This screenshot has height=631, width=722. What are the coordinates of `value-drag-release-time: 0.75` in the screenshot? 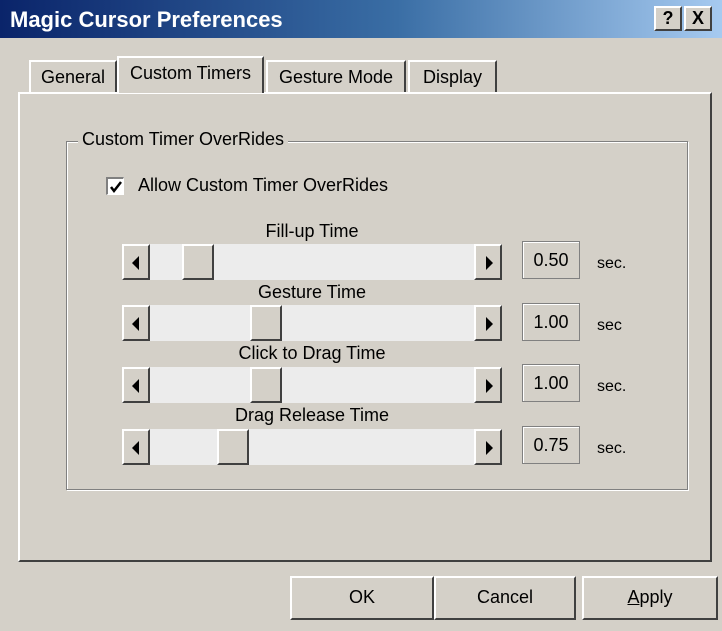 It's located at (551, 445).